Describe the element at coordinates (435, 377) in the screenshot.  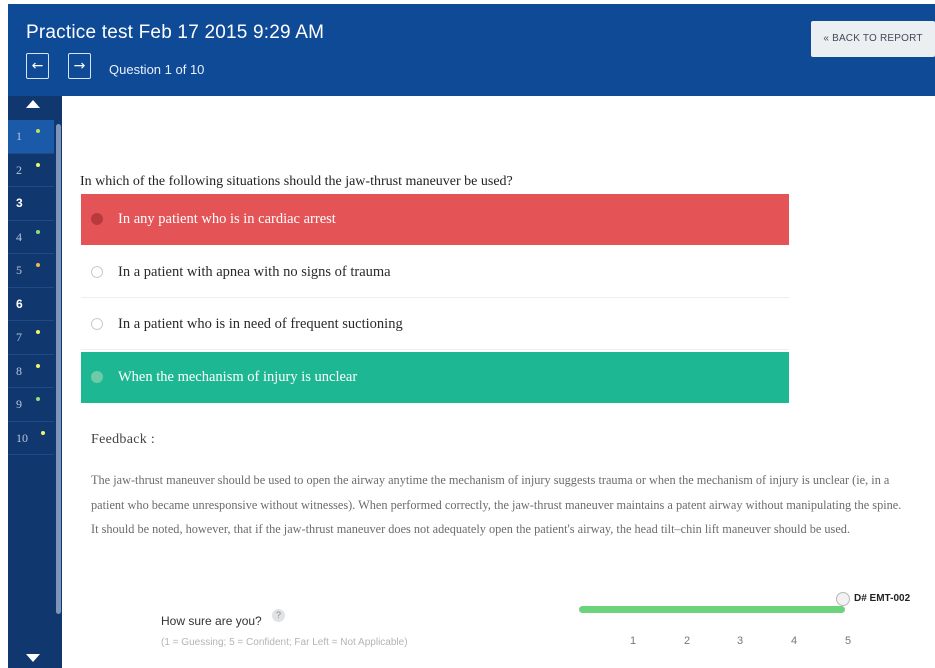
I see `answer-option-4: When the mechanism of injury is unclear` at that location.